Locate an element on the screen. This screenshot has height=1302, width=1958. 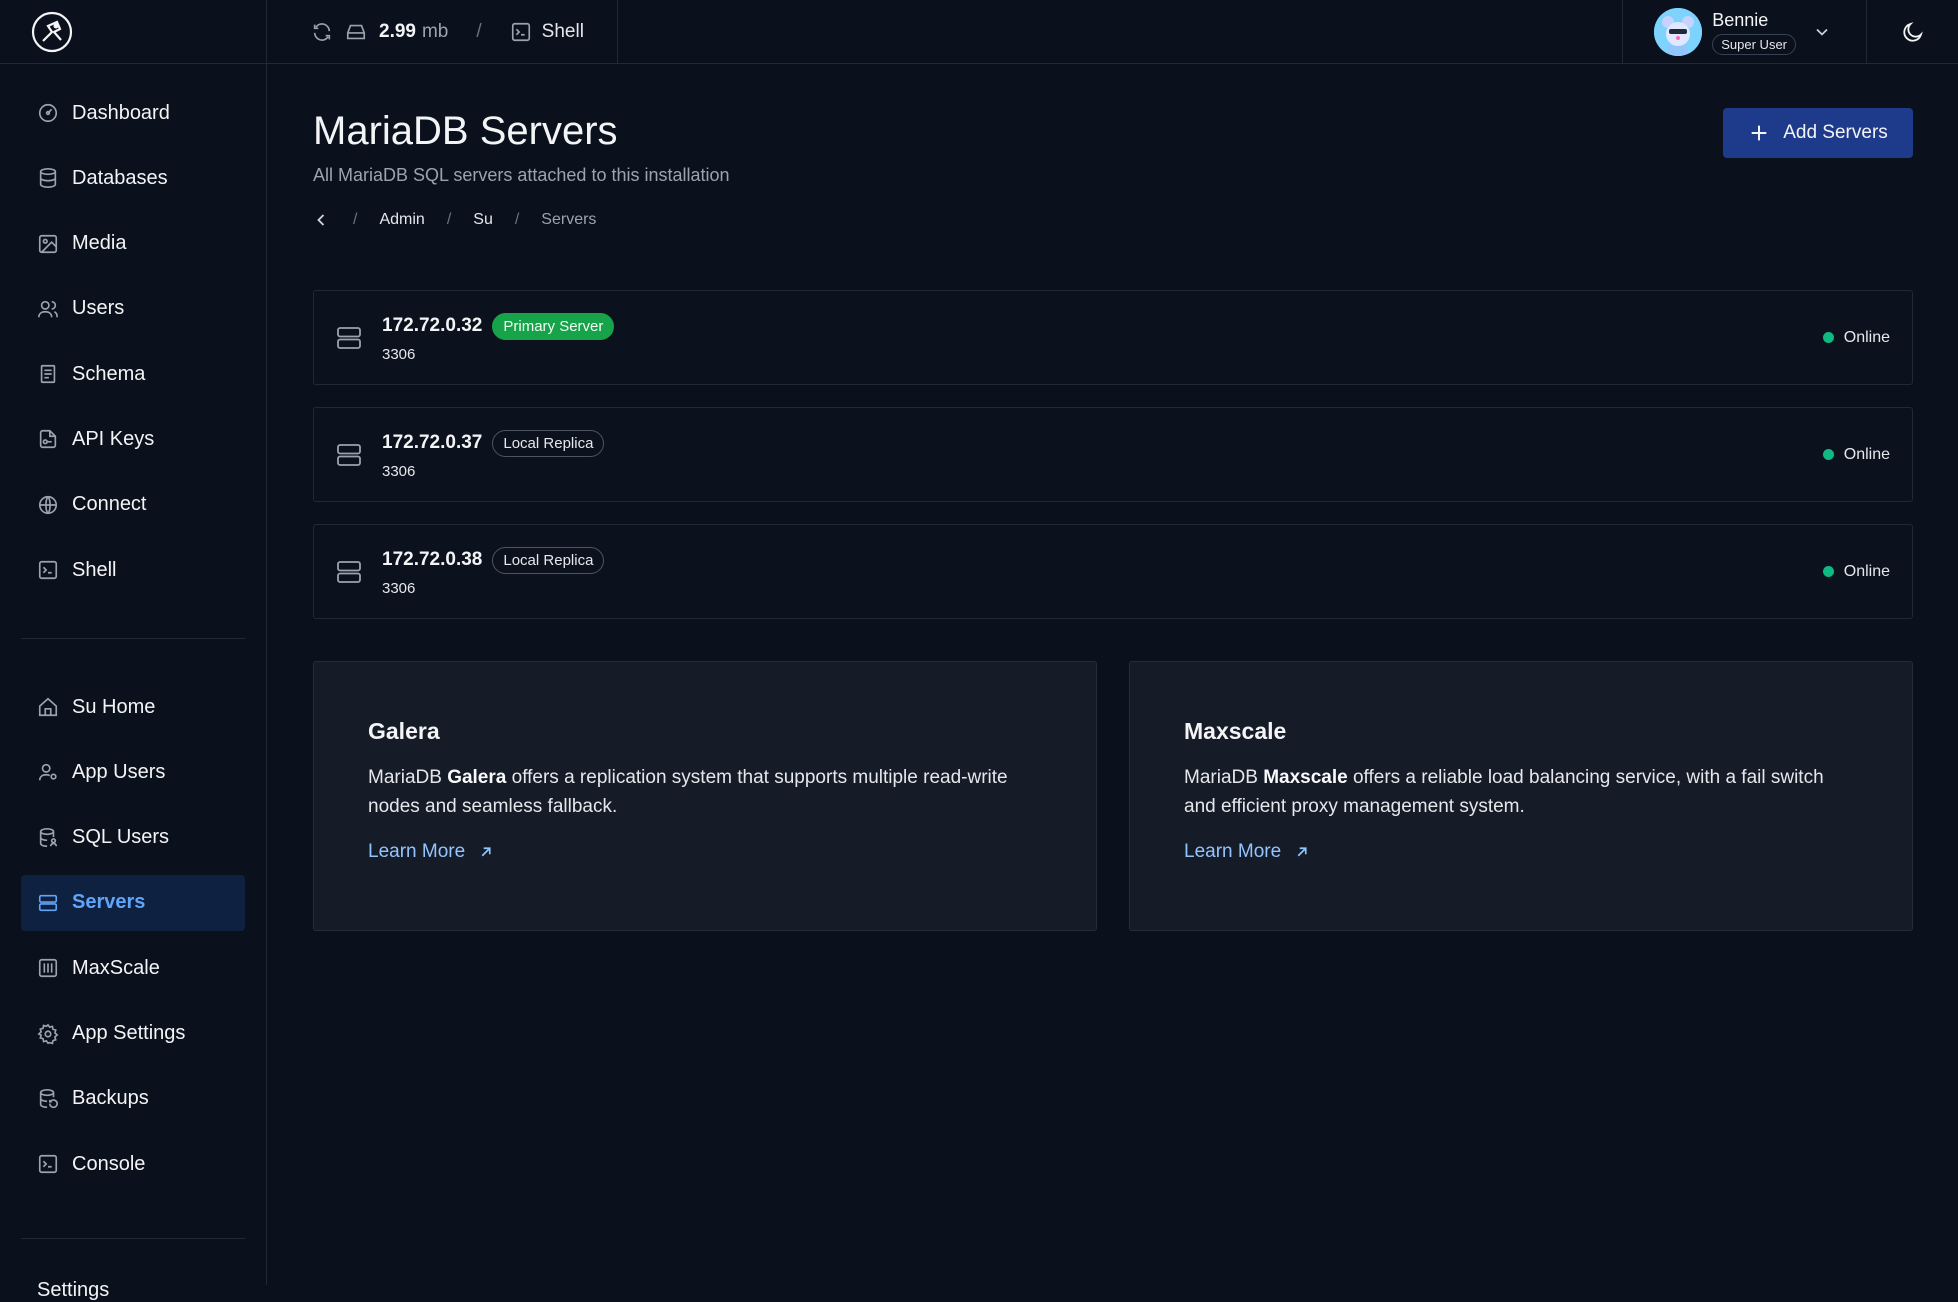
sidebar-item-app-settings: App Settings is located at coordinates (133, 1034).